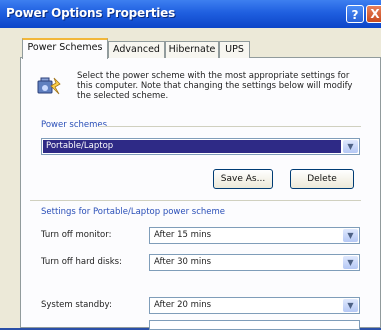  What do you see at coordinates (49, 86) in the screenshot?
I see `battery-power-icon` at bounding box center [49, 86].